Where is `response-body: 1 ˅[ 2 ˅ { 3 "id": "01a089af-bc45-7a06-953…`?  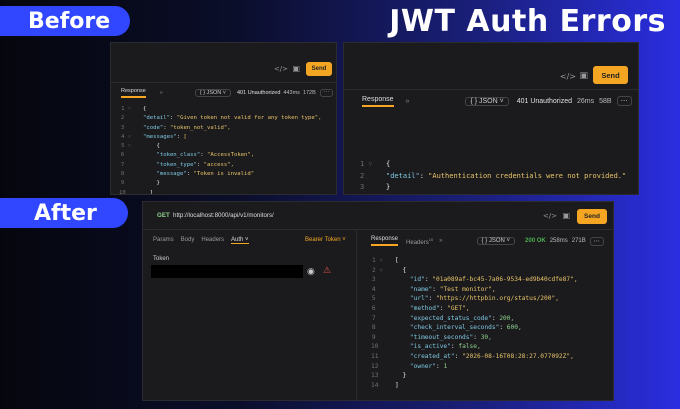
response-body: 1 ˅[ 2 ˅ { 3 "id": "01a089af-bc45-7a06-953… is located at coordinates (474, 323).